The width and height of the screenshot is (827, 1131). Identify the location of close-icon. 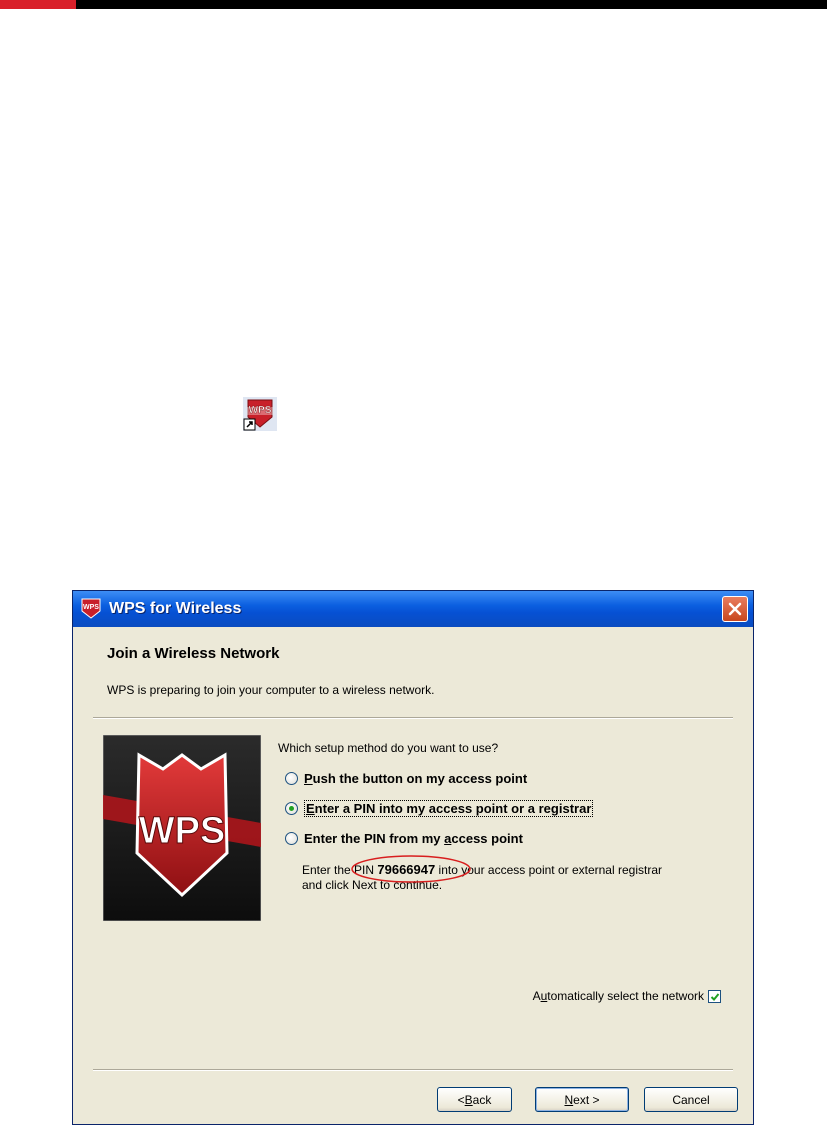
(735, 609).